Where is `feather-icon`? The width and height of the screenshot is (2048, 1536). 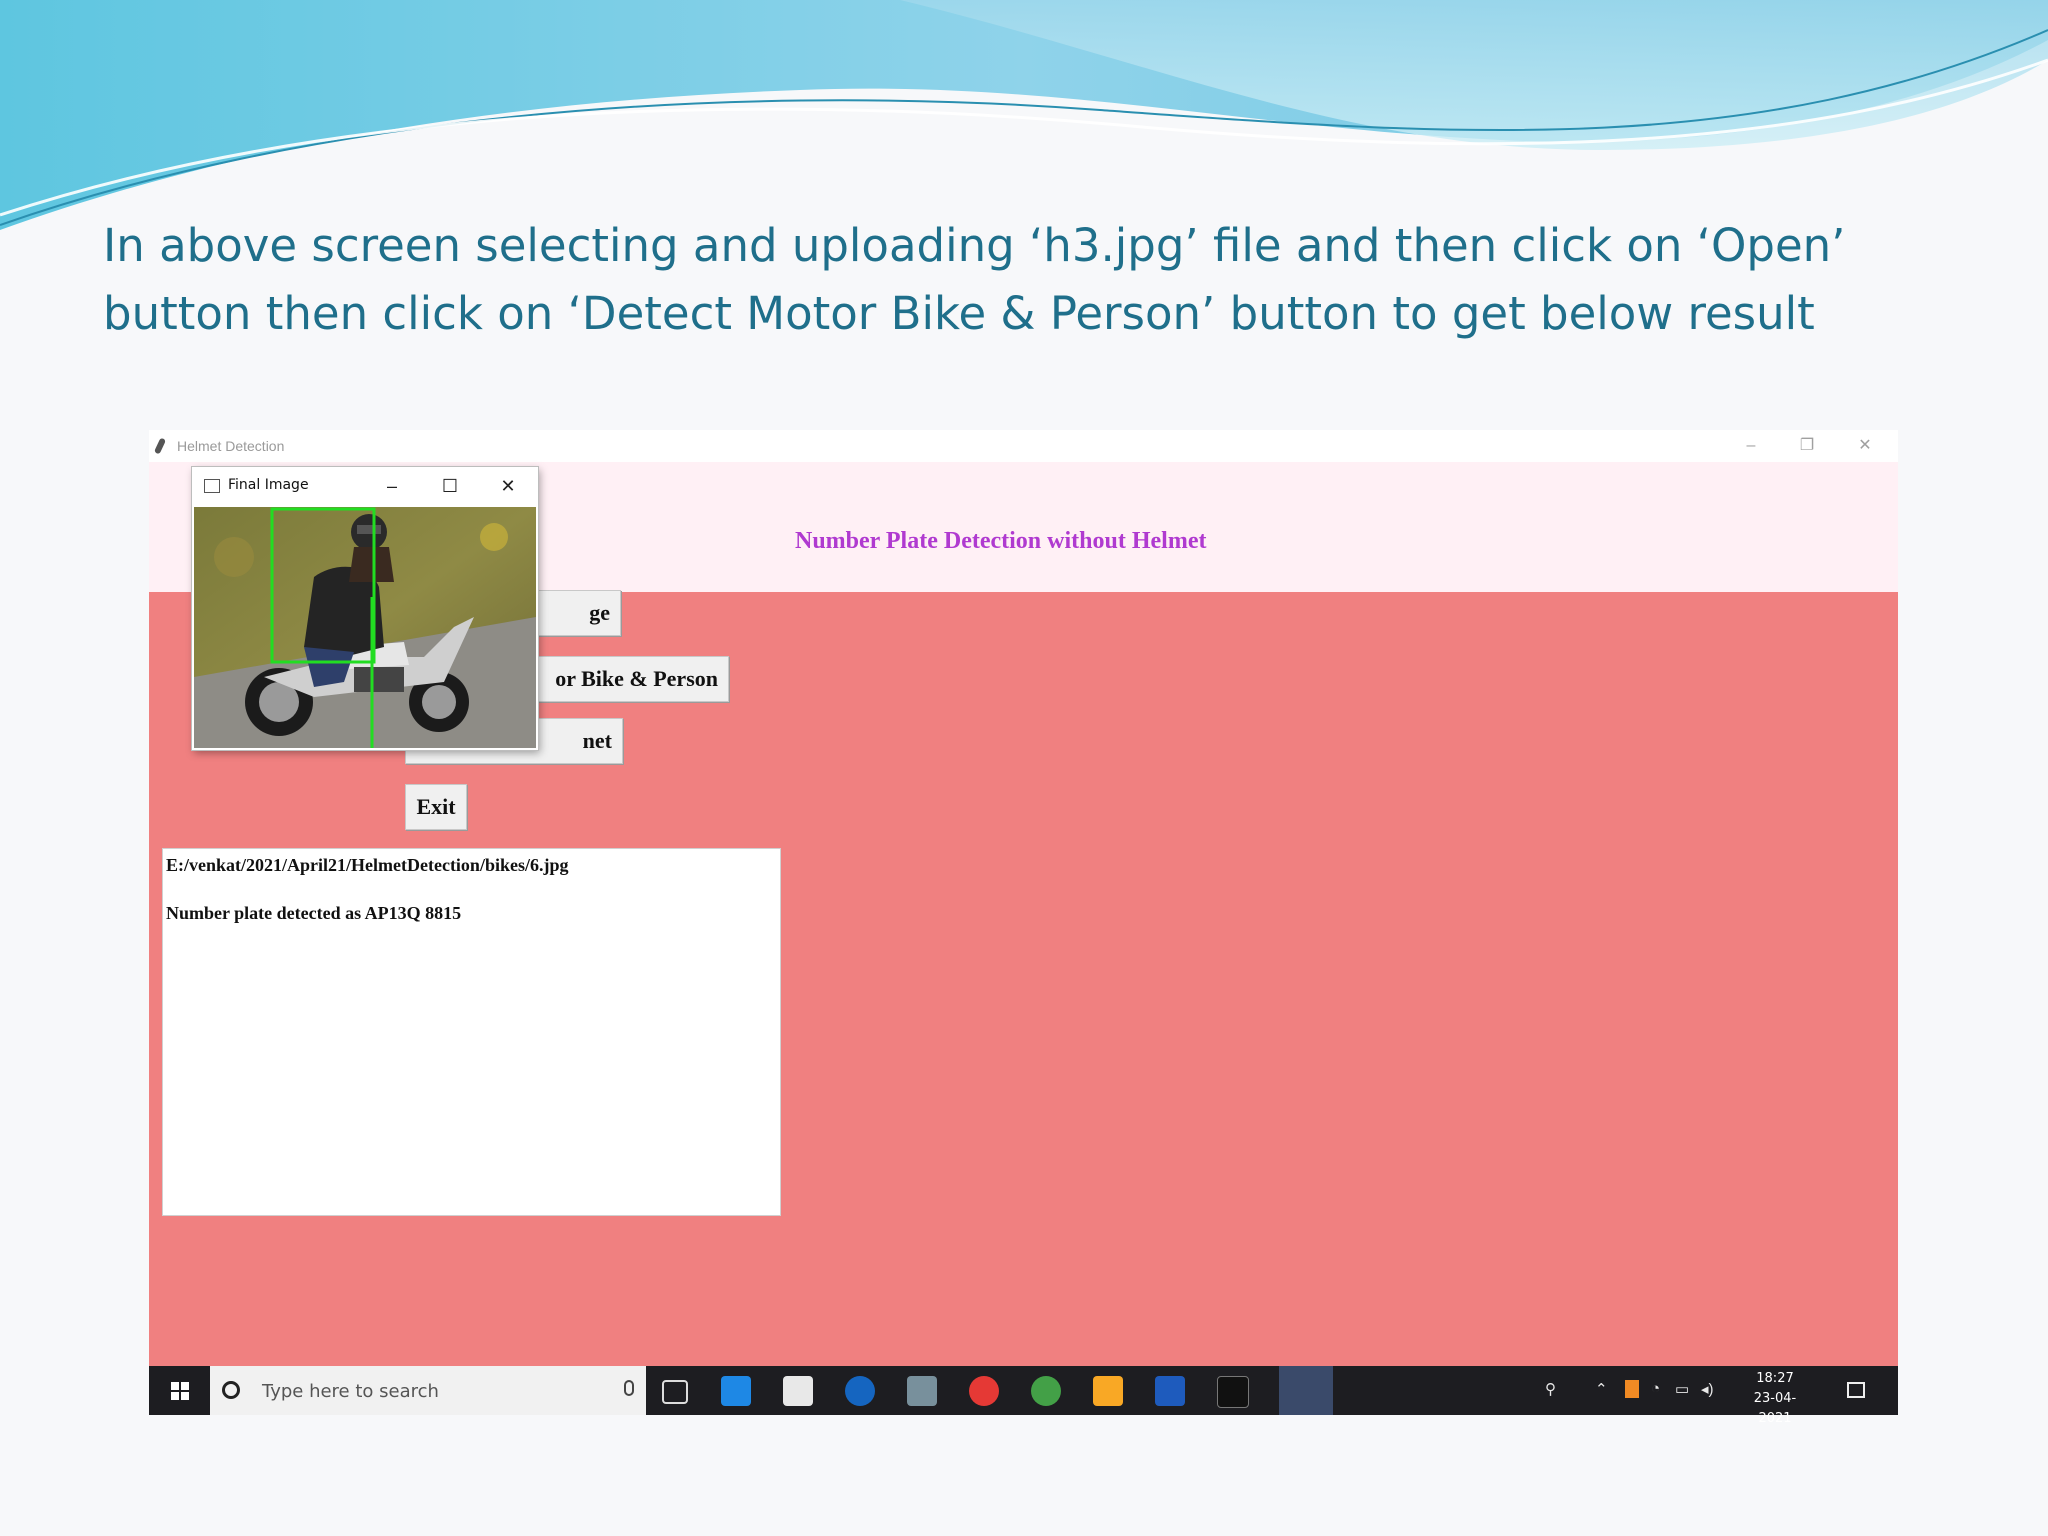 feather-icon is located at coordinates (160, 446).